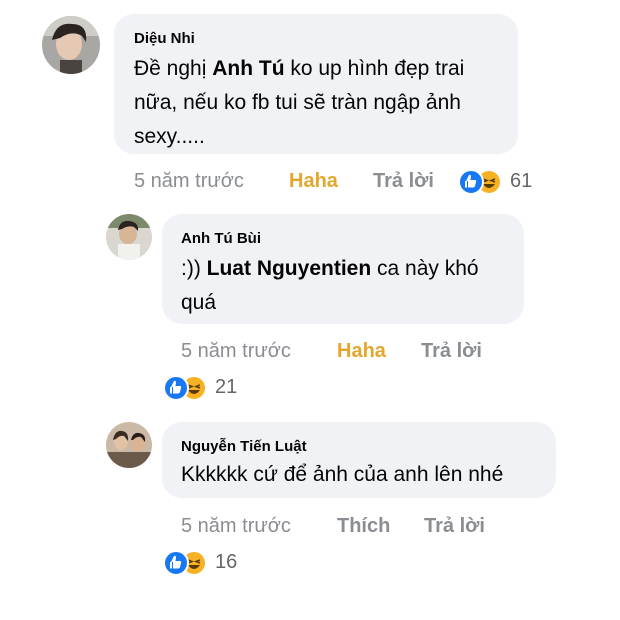 The image size is (620, 620). Describe the element at coordinates (521, 181) in the screenshot. I see `reaction-count: 61` at that location.